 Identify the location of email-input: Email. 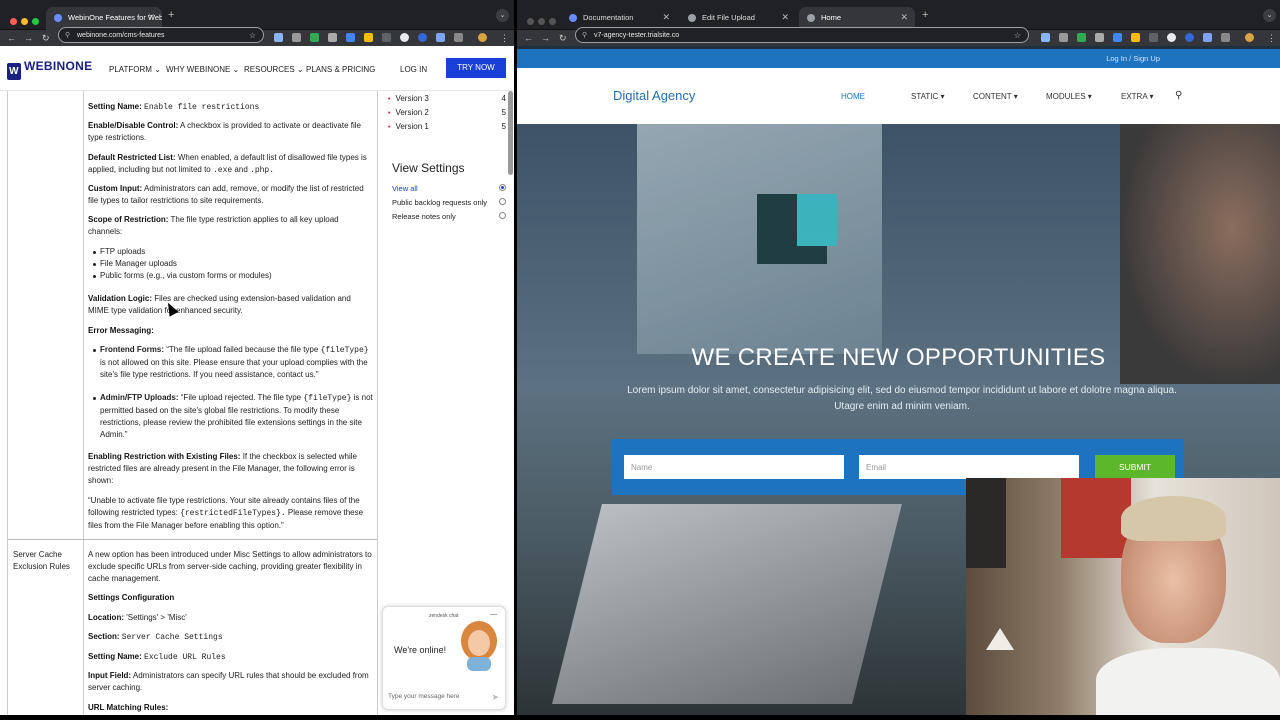
(969, 467).